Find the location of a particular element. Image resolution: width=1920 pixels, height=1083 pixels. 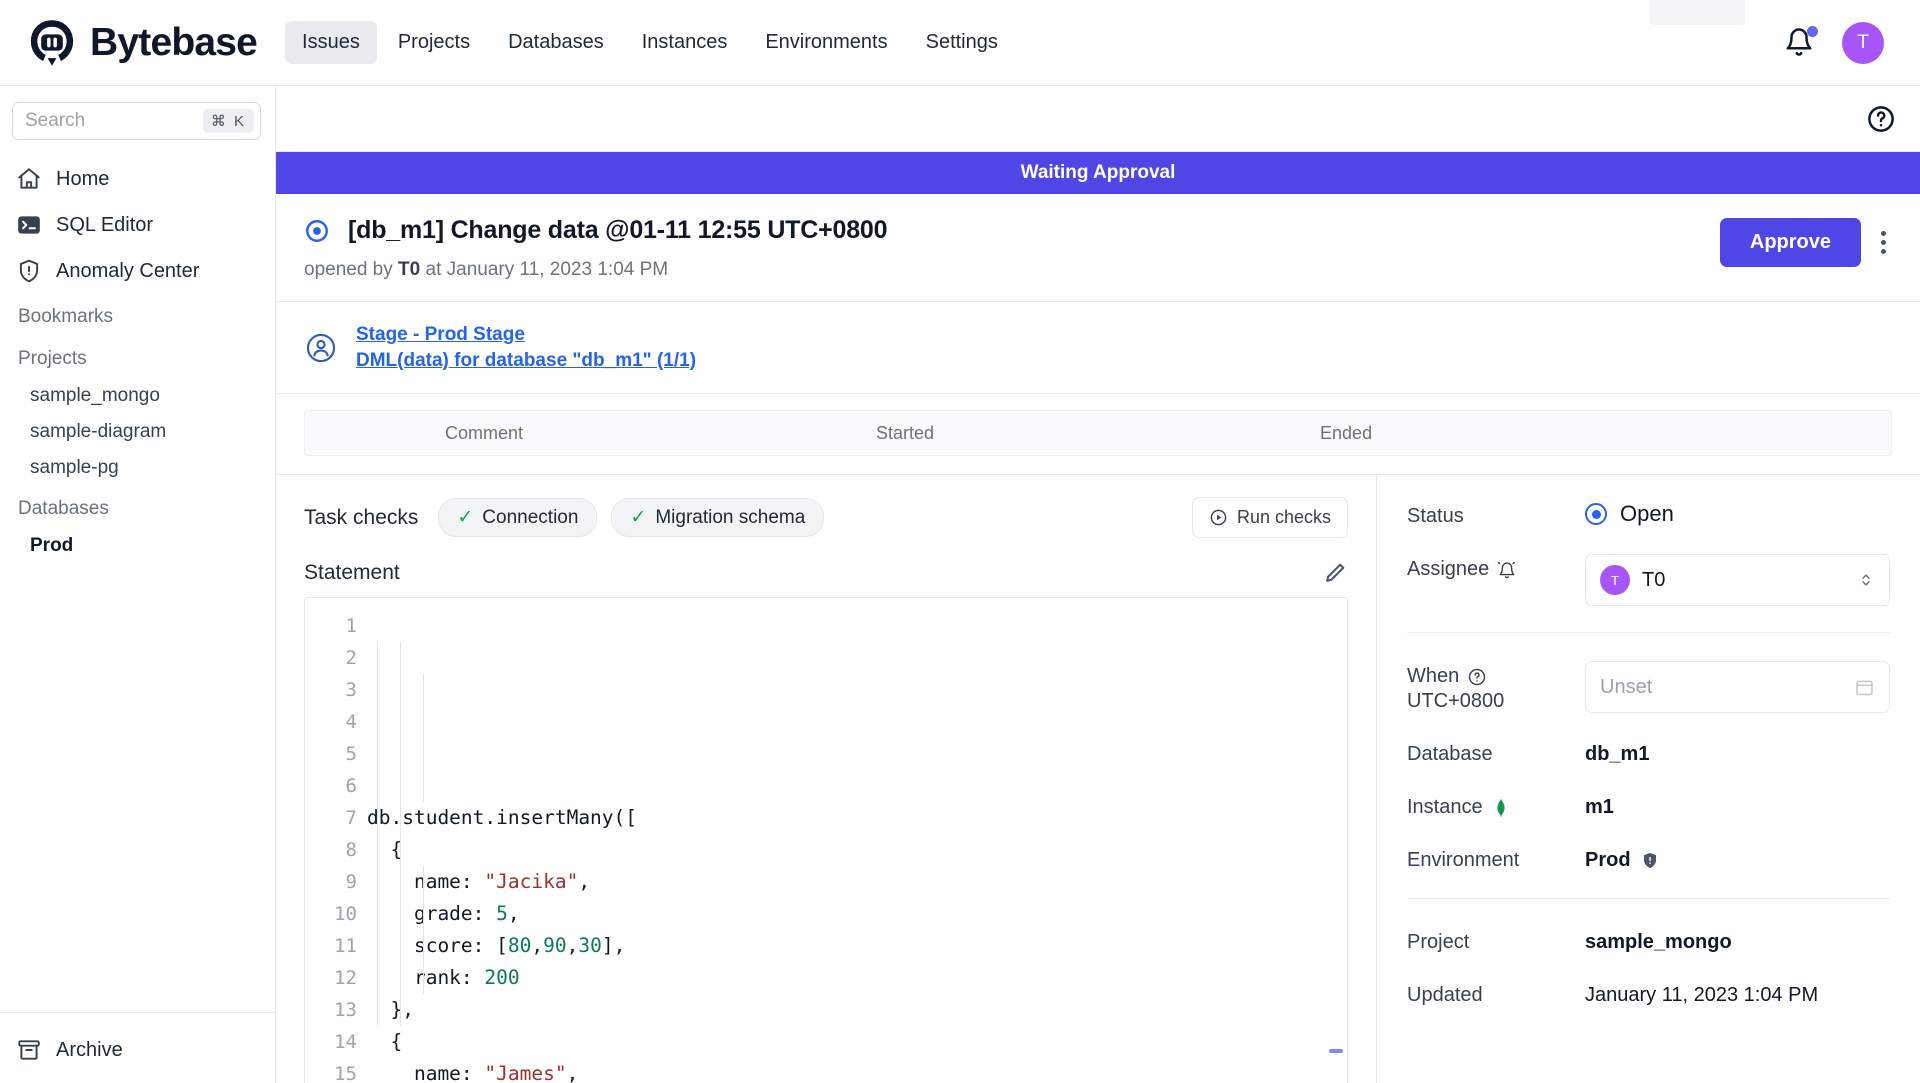

editor-scroll-marker is located at coordinates (1336, 1051).